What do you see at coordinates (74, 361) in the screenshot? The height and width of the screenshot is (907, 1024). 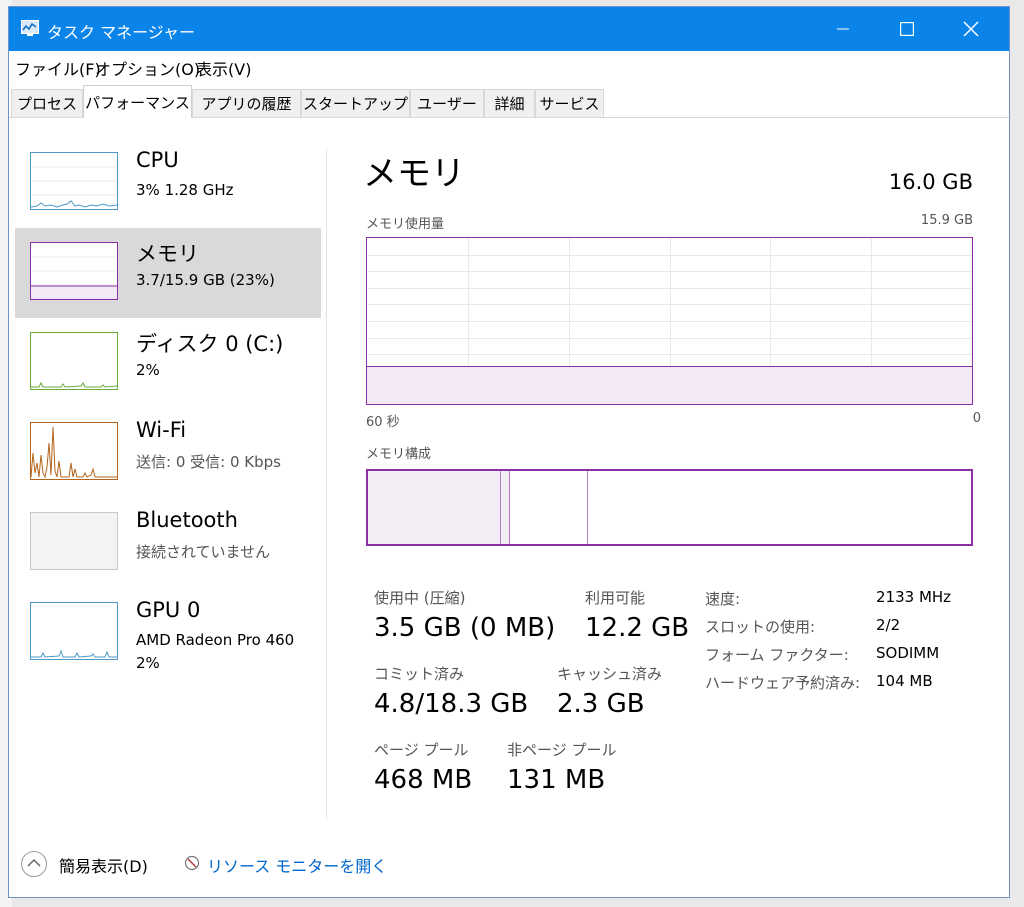 I see `disk-thumbnail` at bounding box center [74, 361].